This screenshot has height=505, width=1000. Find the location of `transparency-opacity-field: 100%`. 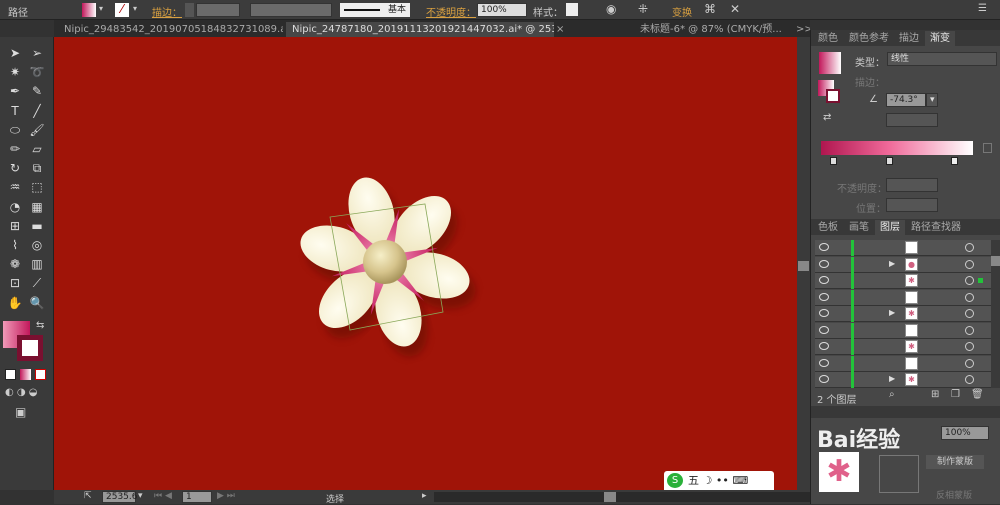

transparency-opacity-field: 100% is located at coordinates (965, 433).